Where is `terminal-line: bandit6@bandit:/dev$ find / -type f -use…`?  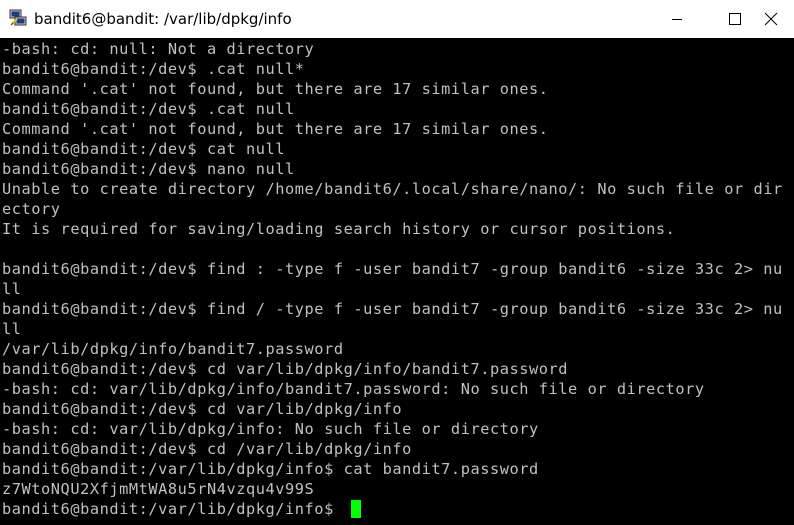 terminal-line: bandit6@bandit:/dev$ find / -type f -use… is located at coordinates (392, 309).